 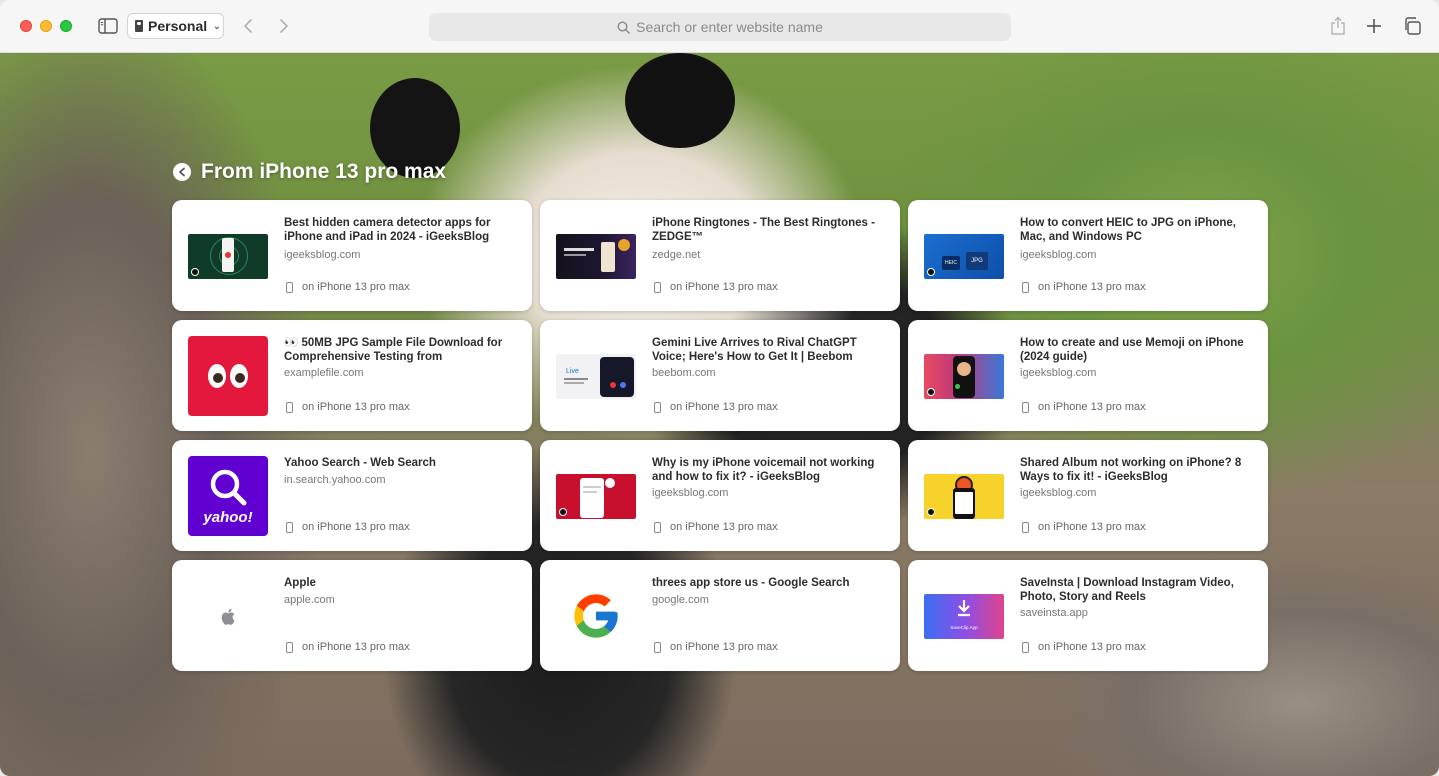 I want to click on profile-label: Personal, so click(x=178, y=26).